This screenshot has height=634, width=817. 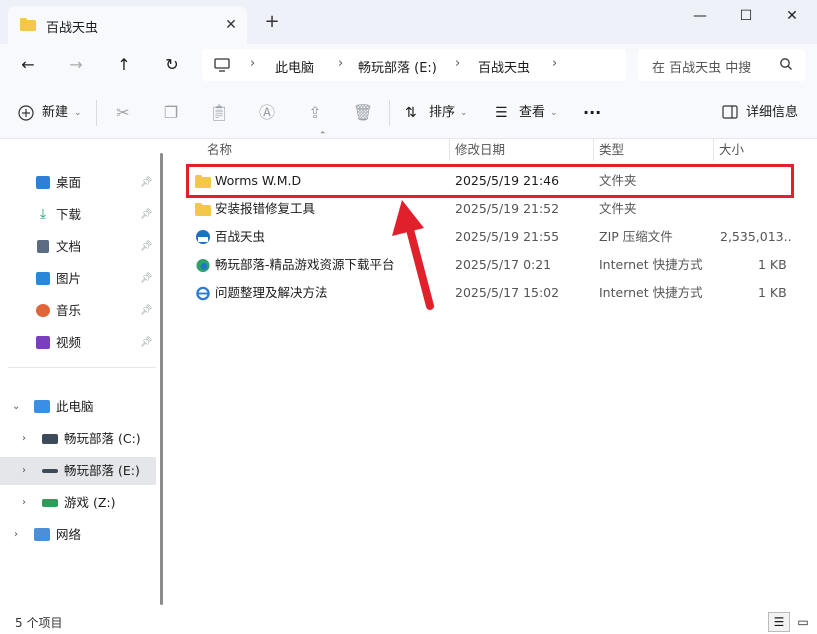 I want to click on details-pane-icon, so click(x=730, y=112).